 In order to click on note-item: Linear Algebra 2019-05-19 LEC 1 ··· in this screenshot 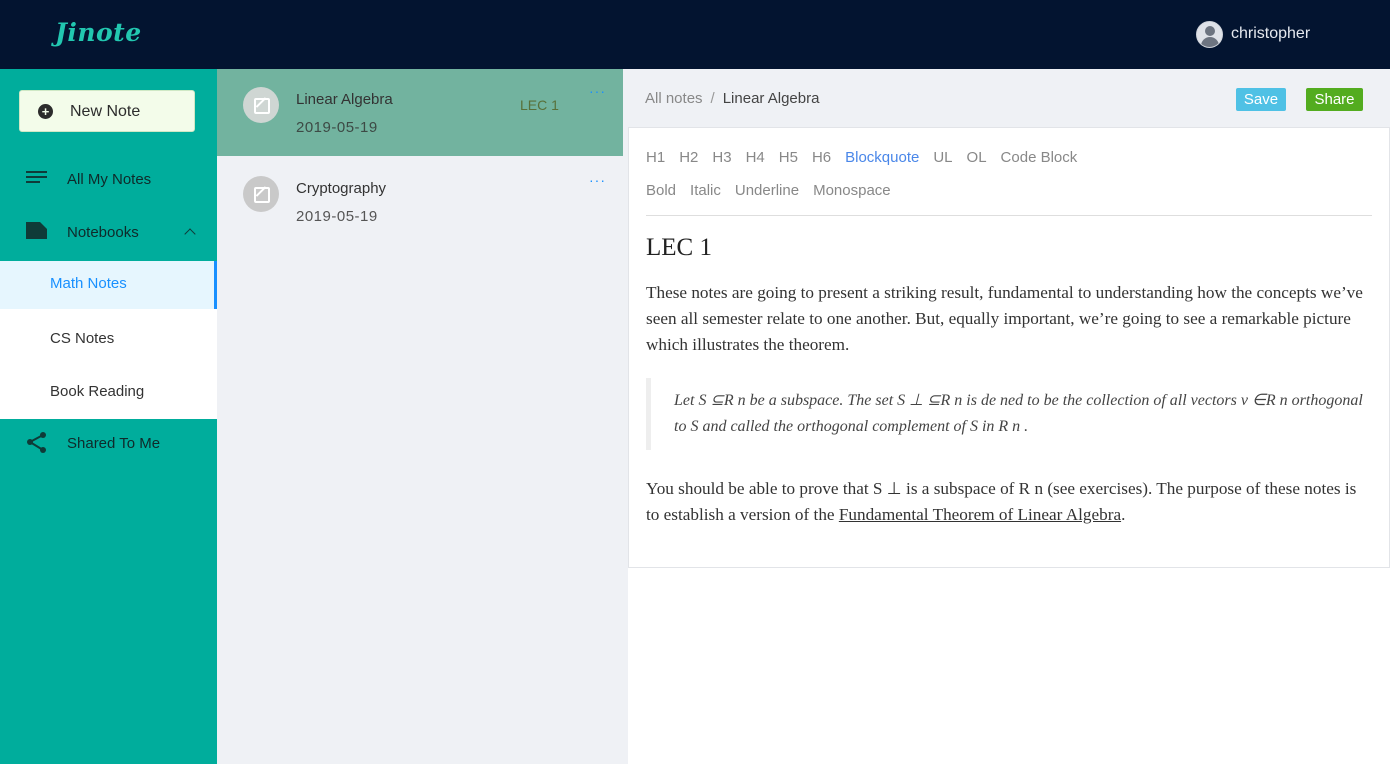, I will do `click(420, 112)`.